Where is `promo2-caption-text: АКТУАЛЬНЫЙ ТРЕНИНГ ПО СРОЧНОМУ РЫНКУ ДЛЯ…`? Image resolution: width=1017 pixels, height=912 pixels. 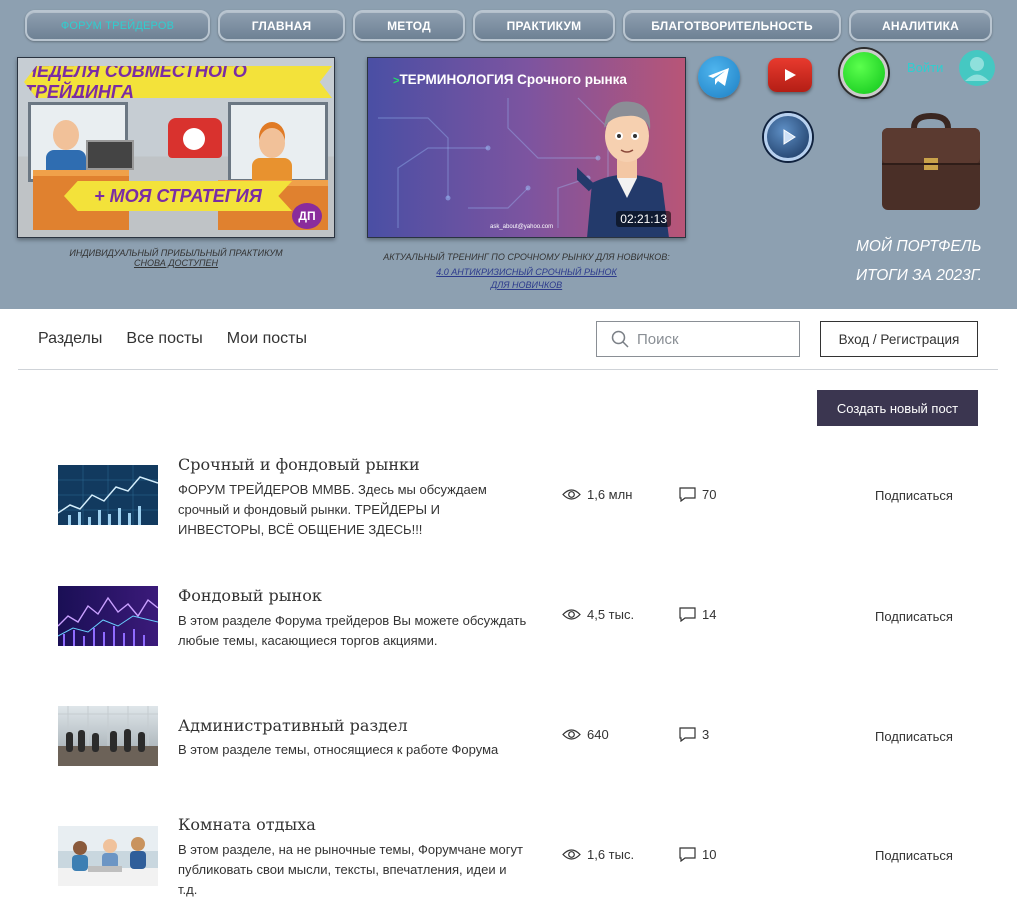
promo2-caption-text: АКТУАЛЬНЫЙ ТРЕНИНГ ПО СРОЧНОМУ РЫНКУ ДЛЯ… is located at coordinates (526, 257).